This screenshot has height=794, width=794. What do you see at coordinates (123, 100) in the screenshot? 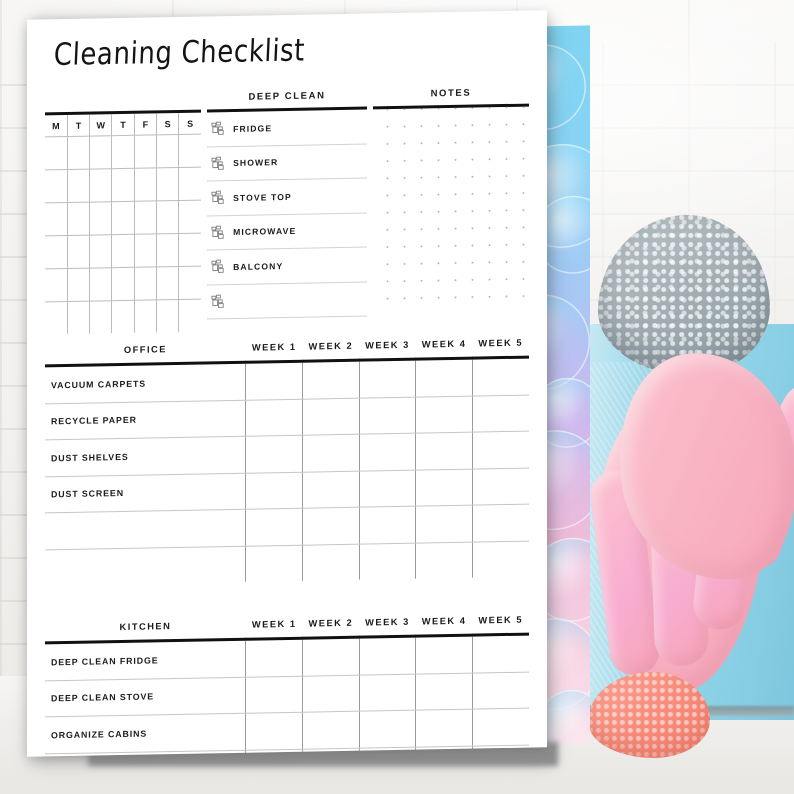
I see `calendar-section-title` at bounding box center [123, 100].